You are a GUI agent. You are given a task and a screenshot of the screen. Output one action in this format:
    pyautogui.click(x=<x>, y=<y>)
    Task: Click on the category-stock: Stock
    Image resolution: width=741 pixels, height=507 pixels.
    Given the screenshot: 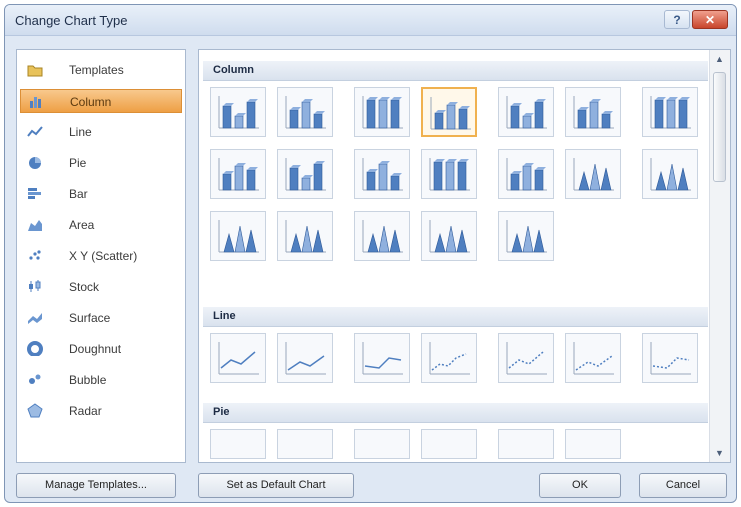 What is the action you would take?
    pyautogui.click(x=101, y=287)
    